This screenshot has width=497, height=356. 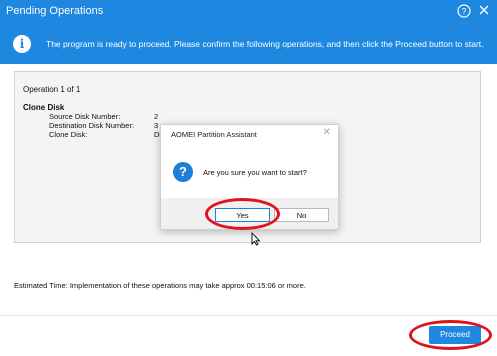 What do you see at coordinates (68, 134) in the screenshot?
I see `row-label: Clone Disk:` at bounding box center [68, 134].